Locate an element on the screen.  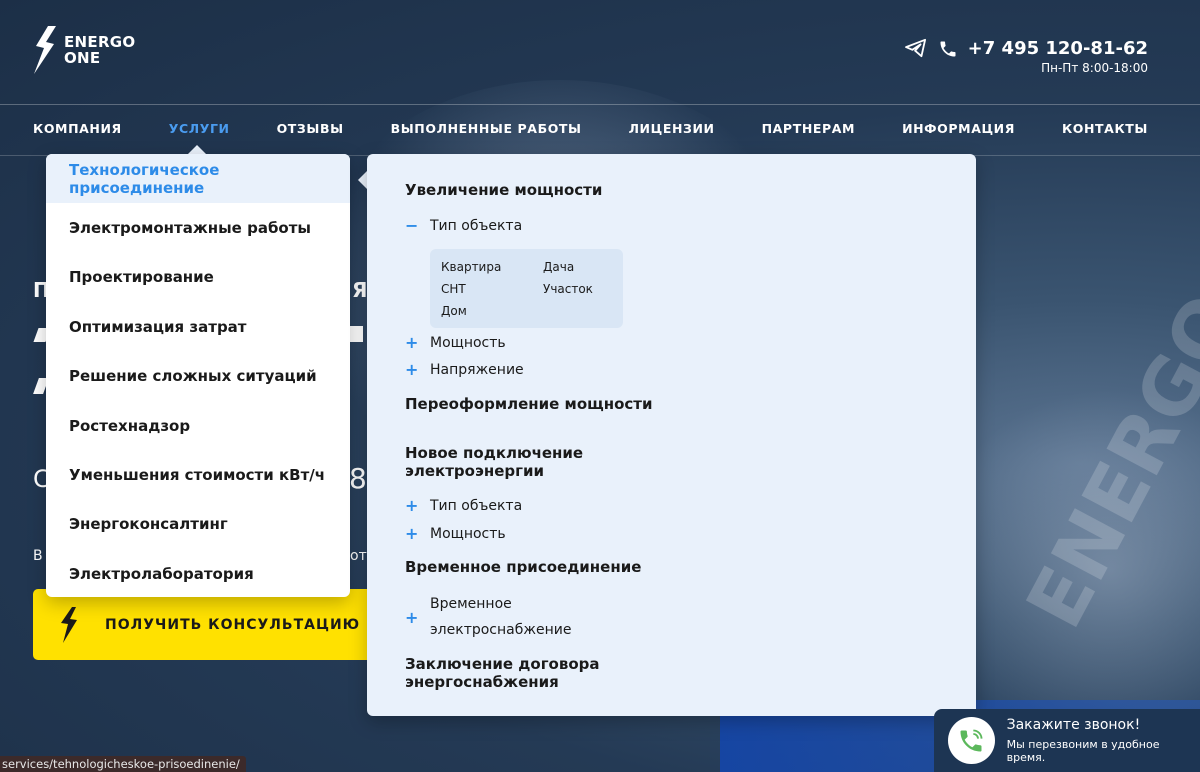
phone-number: +7 495 120-81-62 is located at coordinates (1058, 48).